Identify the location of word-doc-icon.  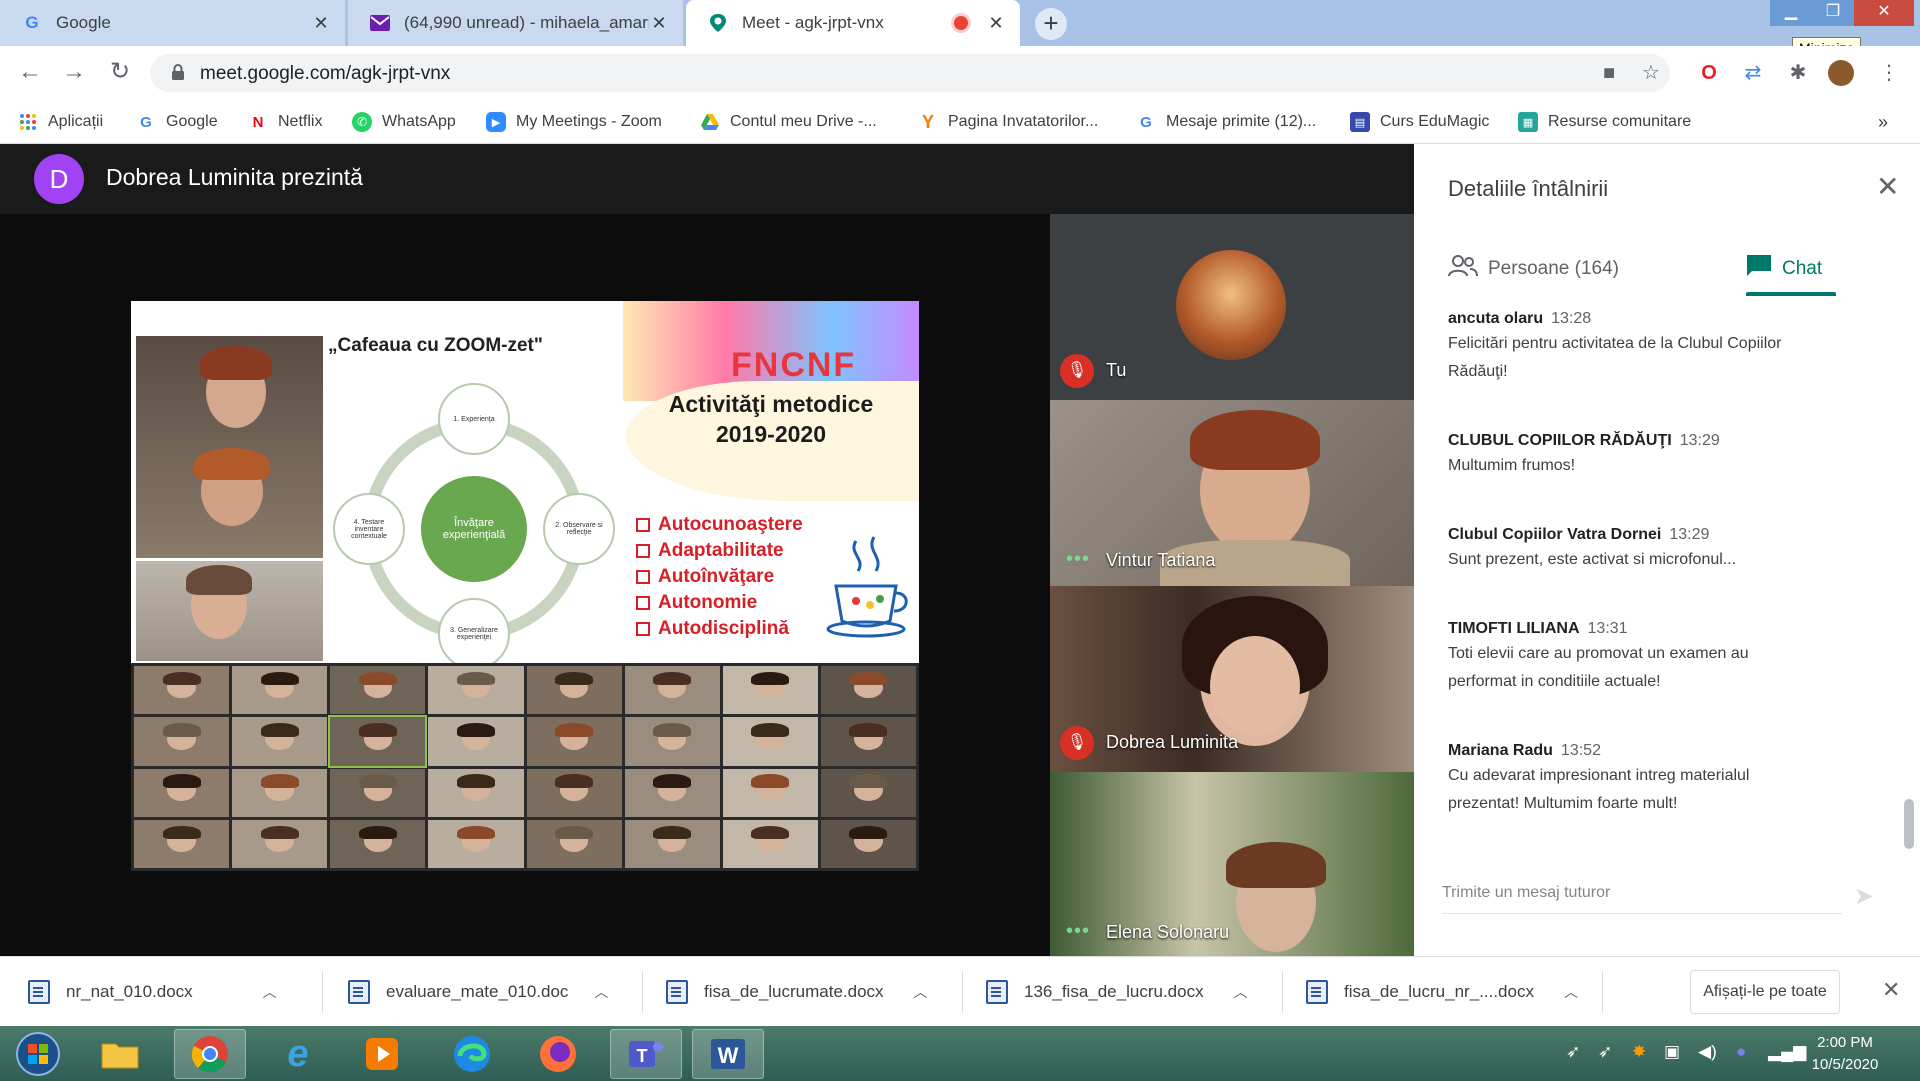
(359, 992).